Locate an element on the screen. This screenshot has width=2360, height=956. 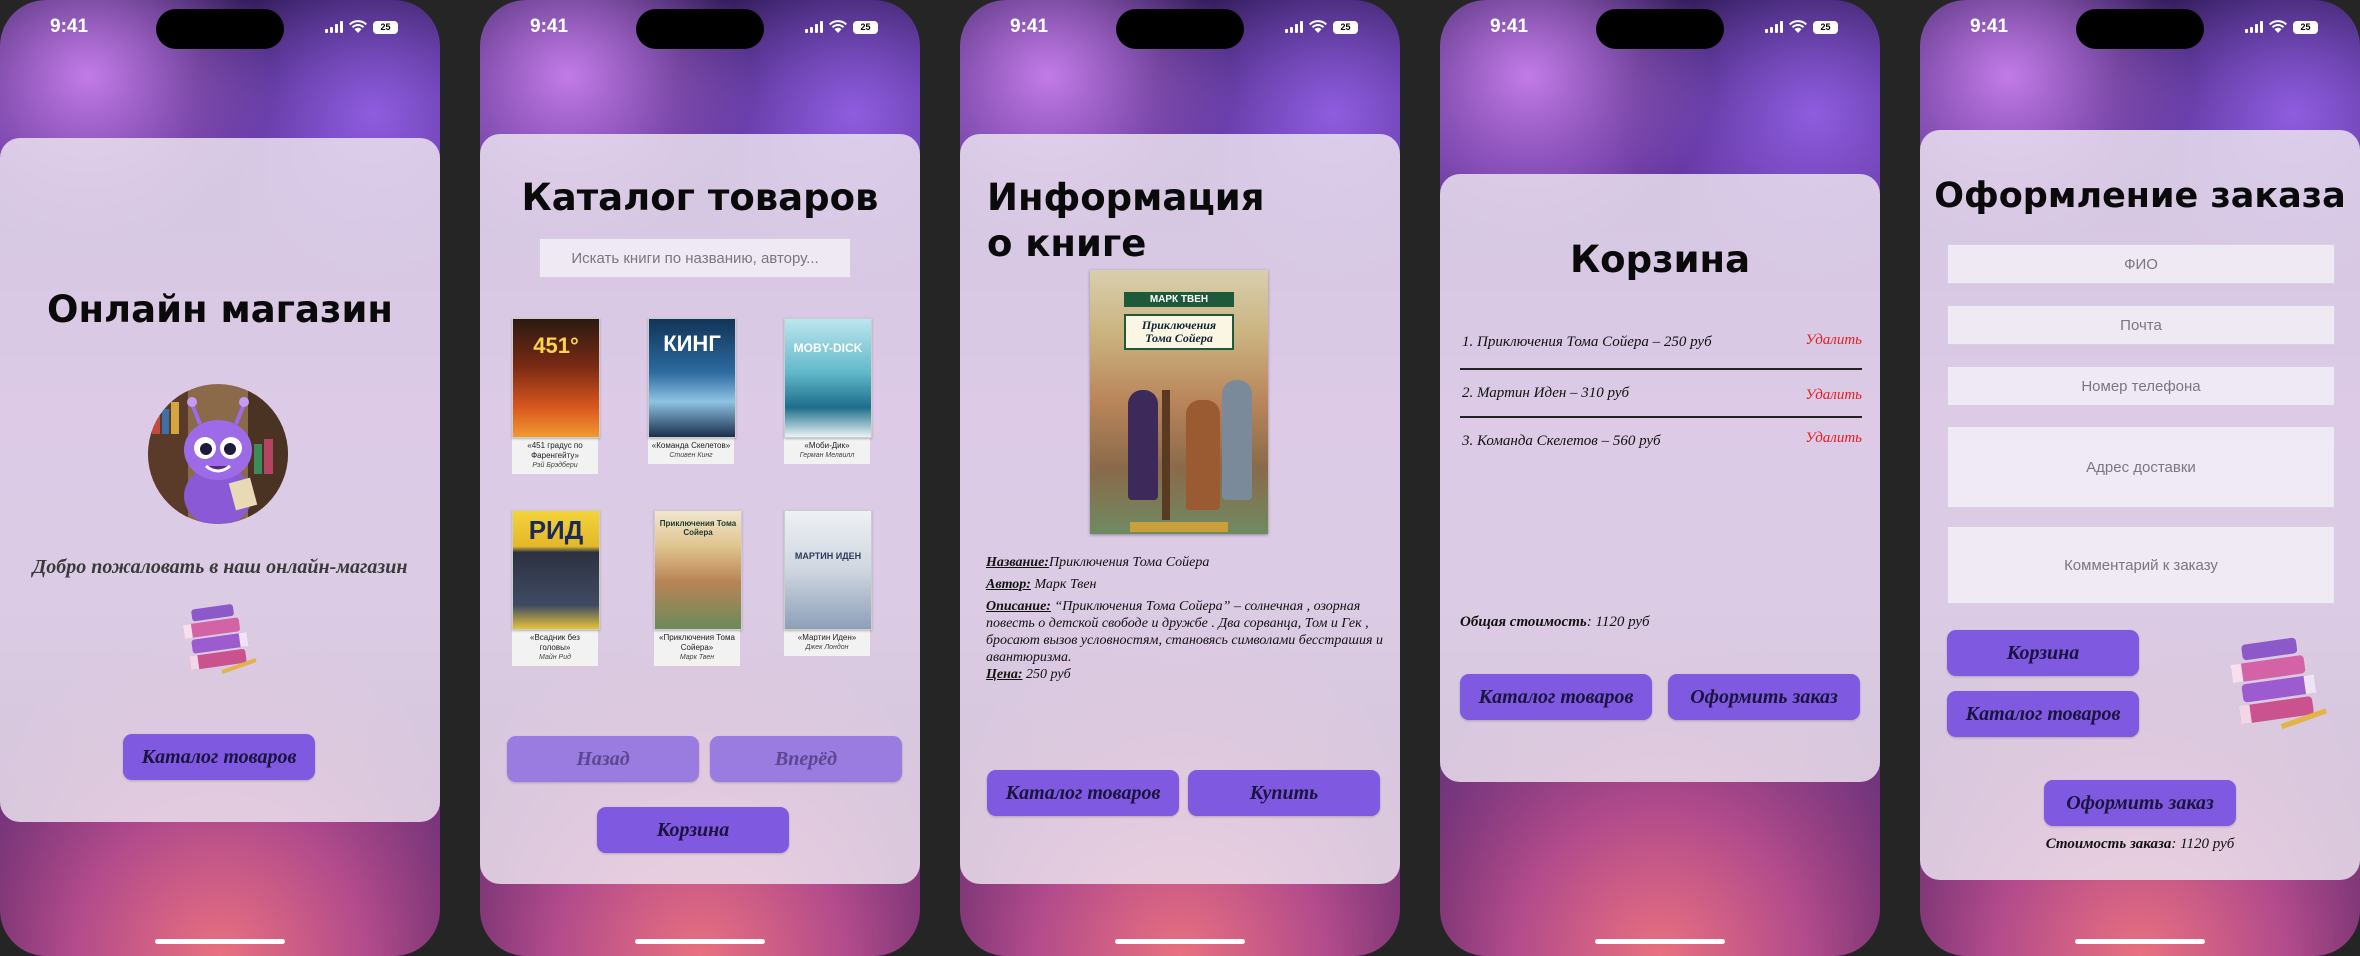
book-card-martin-eden: МАРТИН ИДЕН «Мартин Иден» Джек Лондон is located at coordinates (828, 583).